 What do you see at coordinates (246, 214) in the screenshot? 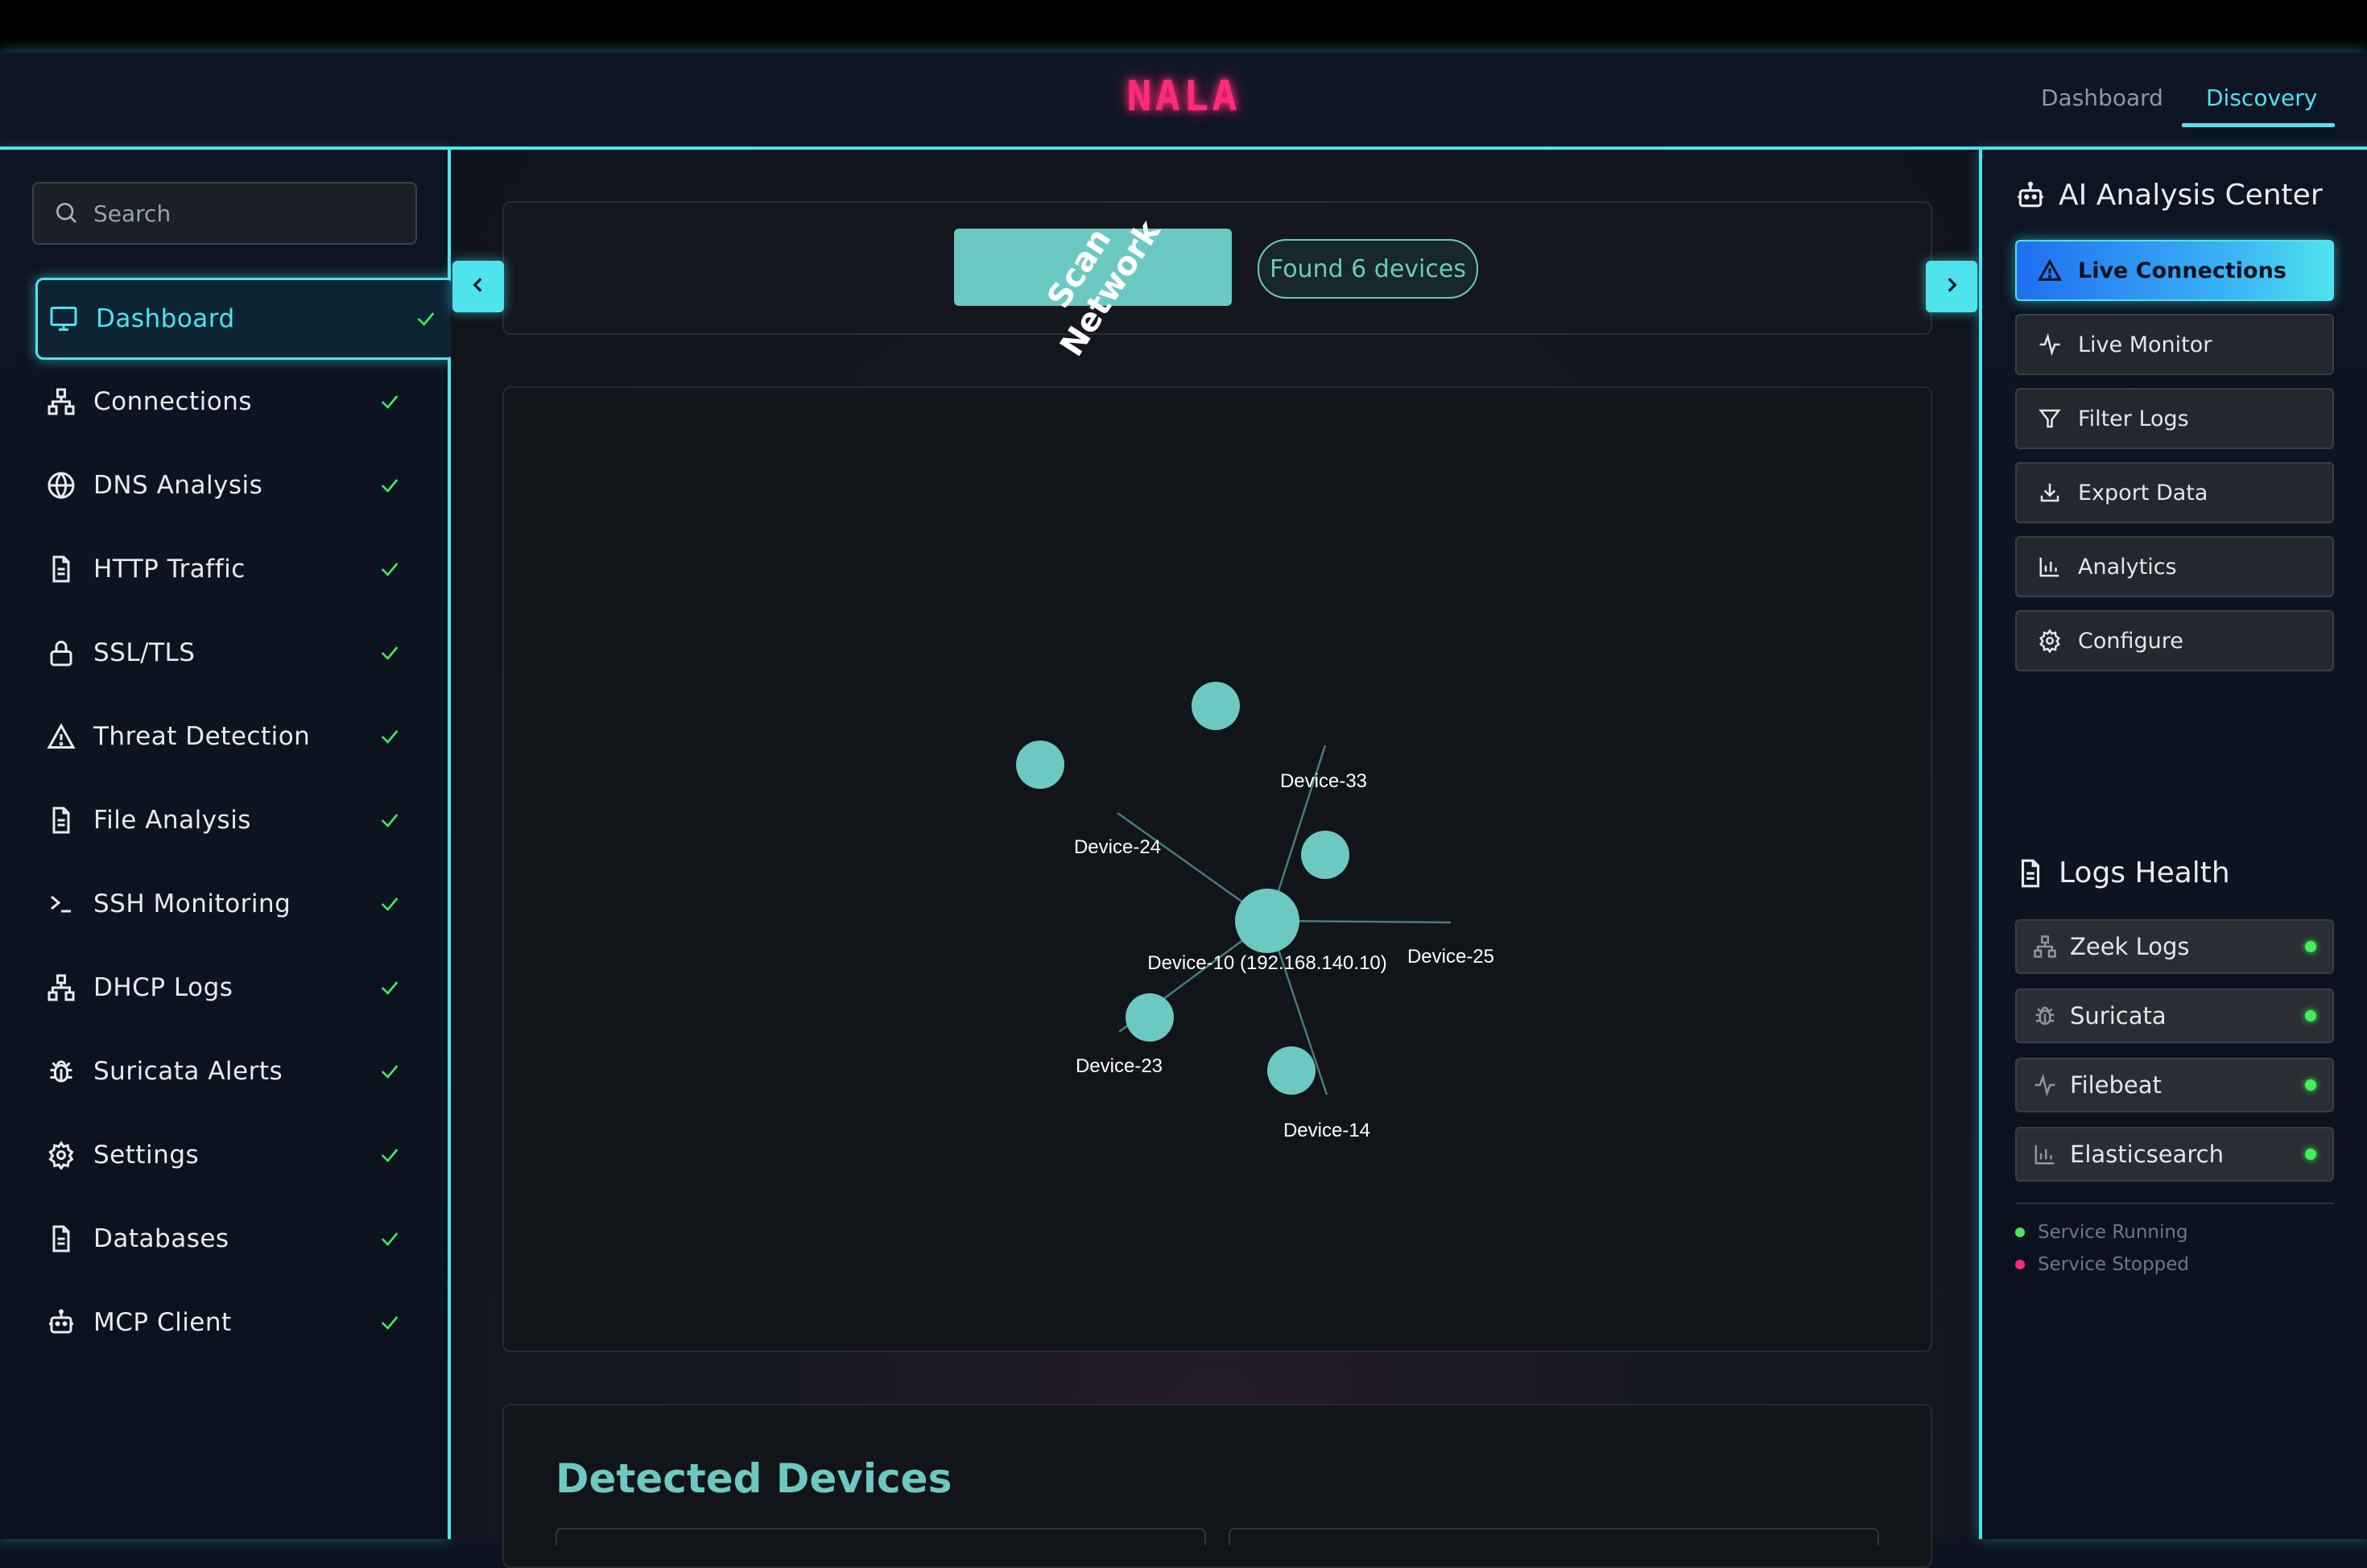
I see `search-input` at bounding box center [246, 214].